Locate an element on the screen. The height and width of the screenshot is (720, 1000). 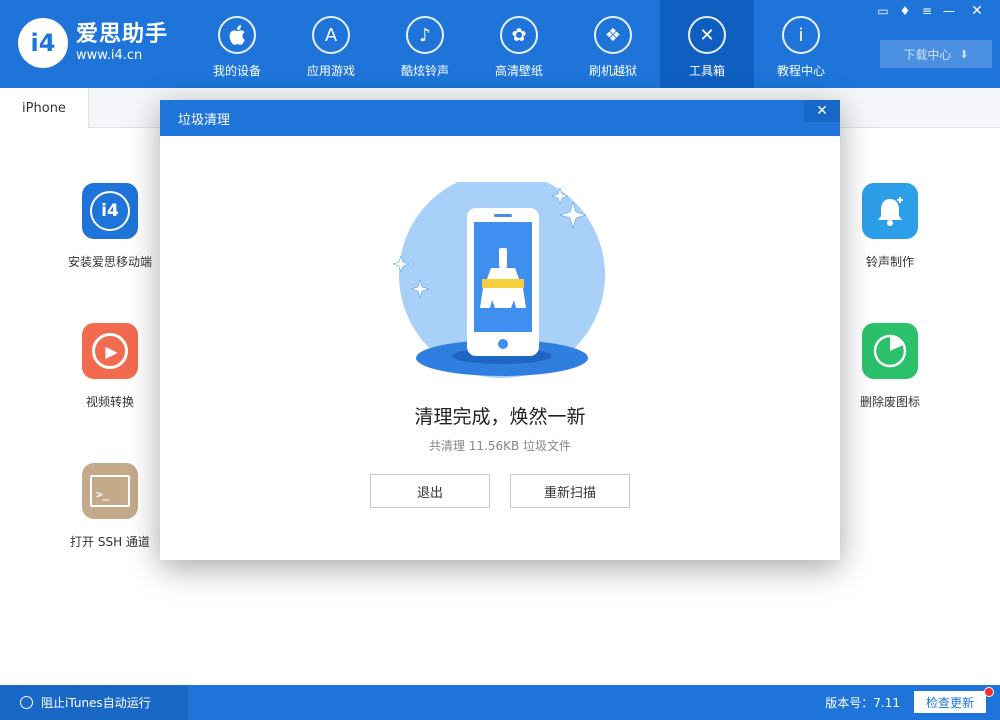
tool-label: 铃声制作 is located at coordinates (889, 262).